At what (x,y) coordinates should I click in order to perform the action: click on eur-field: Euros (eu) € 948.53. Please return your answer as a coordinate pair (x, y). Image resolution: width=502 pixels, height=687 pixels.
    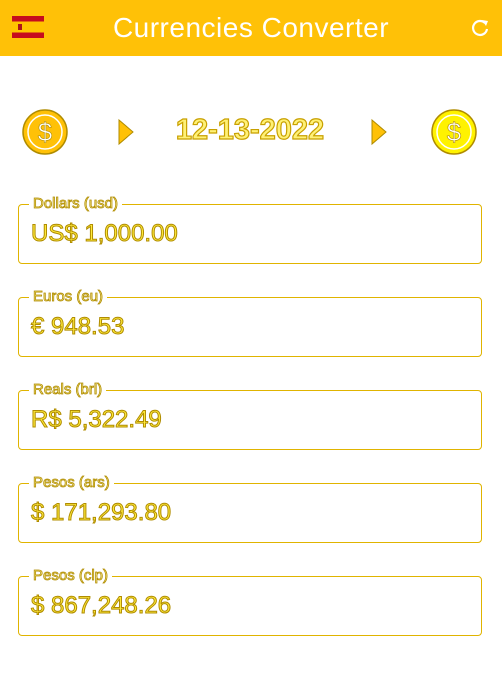
    Looking at the image, I should click on (250, 322).